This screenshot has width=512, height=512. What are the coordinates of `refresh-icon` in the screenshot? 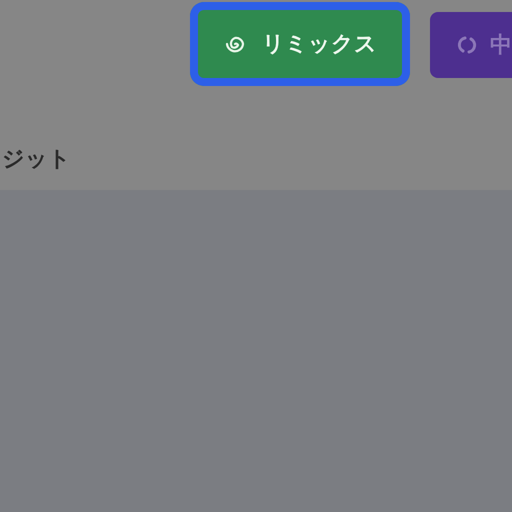 It's located at (467, 45).